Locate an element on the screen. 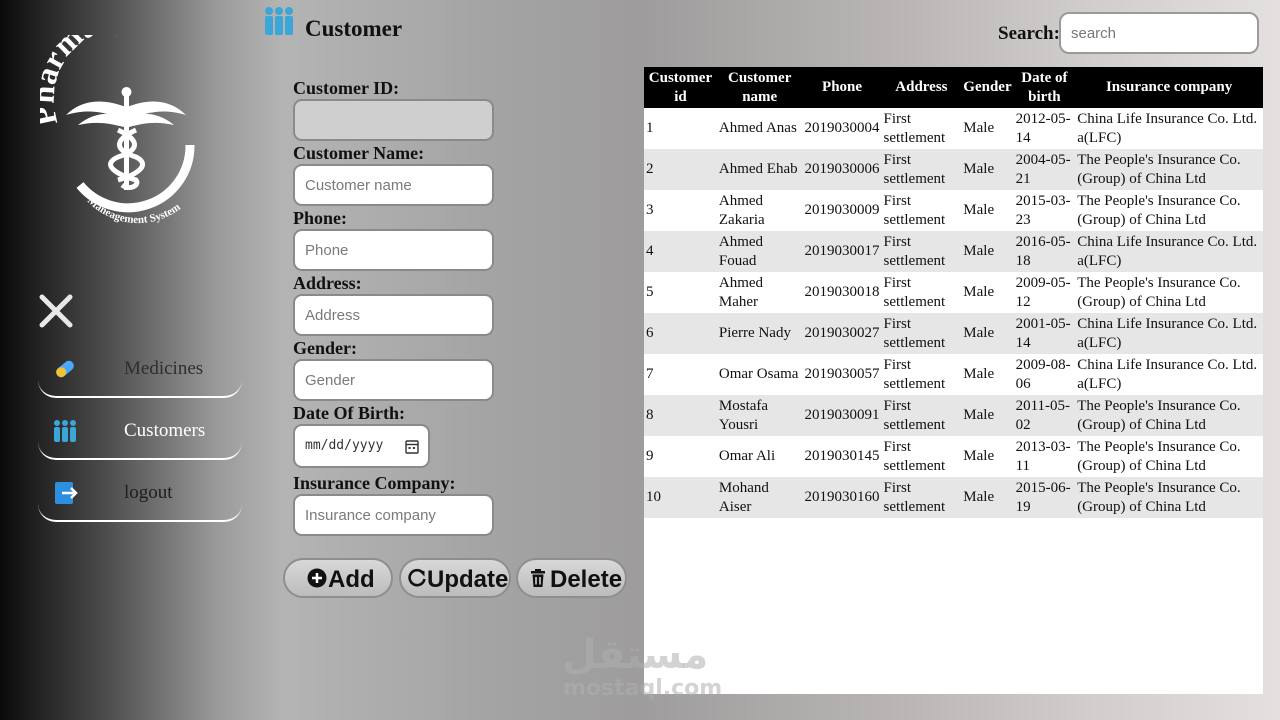 The width and height of the screenshot is (1280, 720). column-header-address: Address is located at coordinates (922, 87).